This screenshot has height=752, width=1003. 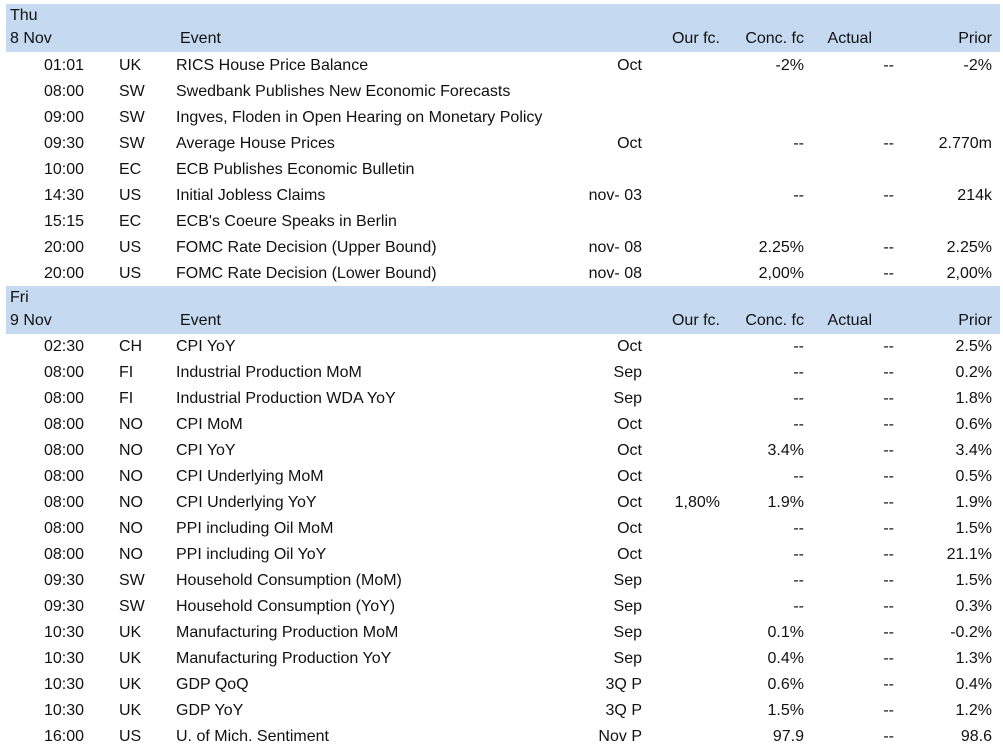 What do you see at coordinates (503, 555) in the screenshot?
I see `table-row: 08:00 NO PPI including Oil YoY Oct -- -- 21.1%` at bounding box center [503, 555].